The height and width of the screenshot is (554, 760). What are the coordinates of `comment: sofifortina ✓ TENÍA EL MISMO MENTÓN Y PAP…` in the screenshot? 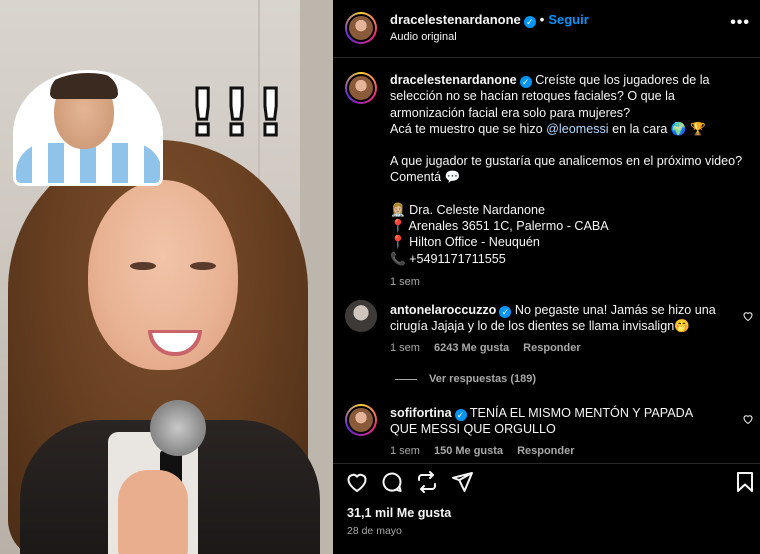 It's located at (555, 421).